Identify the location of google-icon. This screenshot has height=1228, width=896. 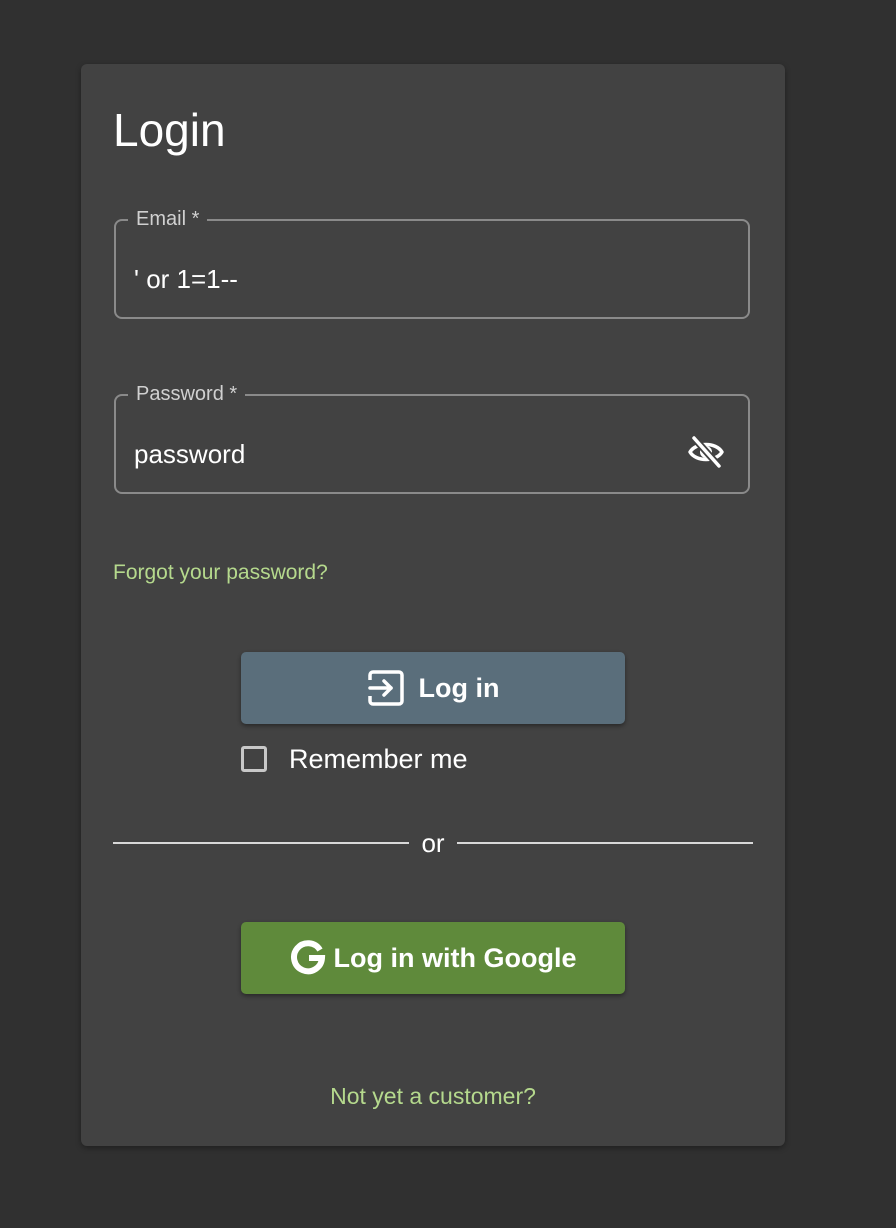
(308, 958).